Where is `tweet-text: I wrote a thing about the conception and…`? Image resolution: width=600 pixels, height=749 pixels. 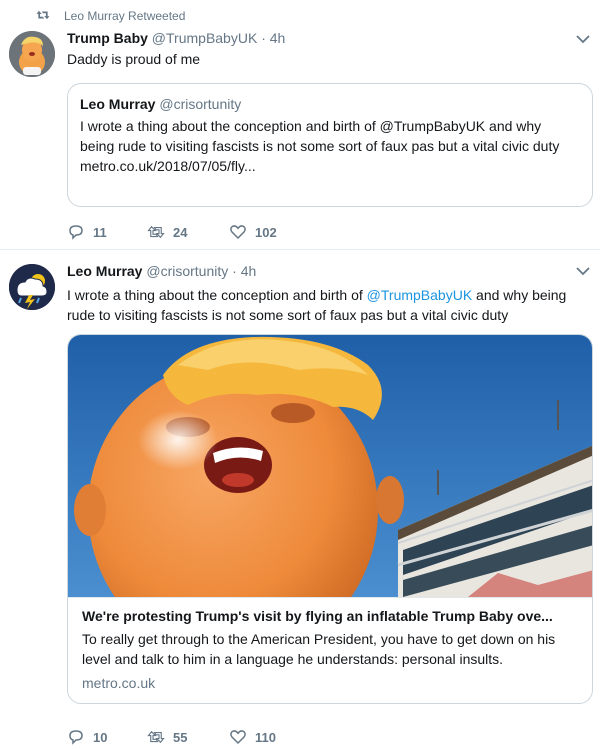 tweet-text: I wrote a thing about the conception and… is located at coordinates (329, 305).